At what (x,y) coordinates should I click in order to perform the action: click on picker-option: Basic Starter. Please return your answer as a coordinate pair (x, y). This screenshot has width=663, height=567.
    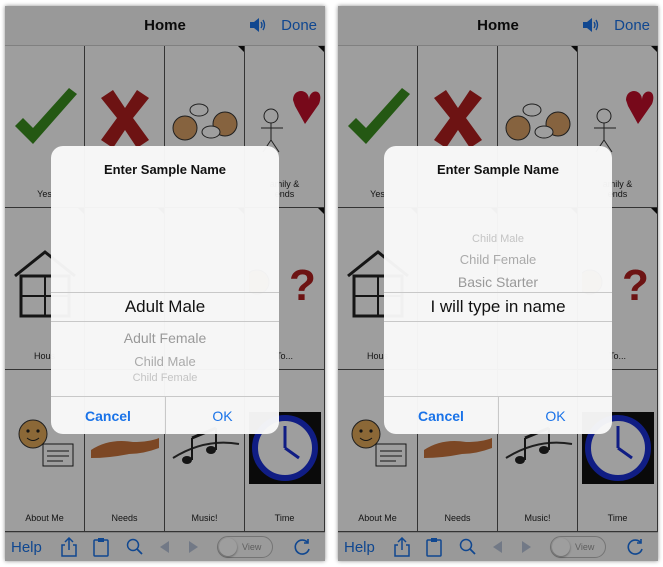
    Looking at the image, I should click on (498, 282).